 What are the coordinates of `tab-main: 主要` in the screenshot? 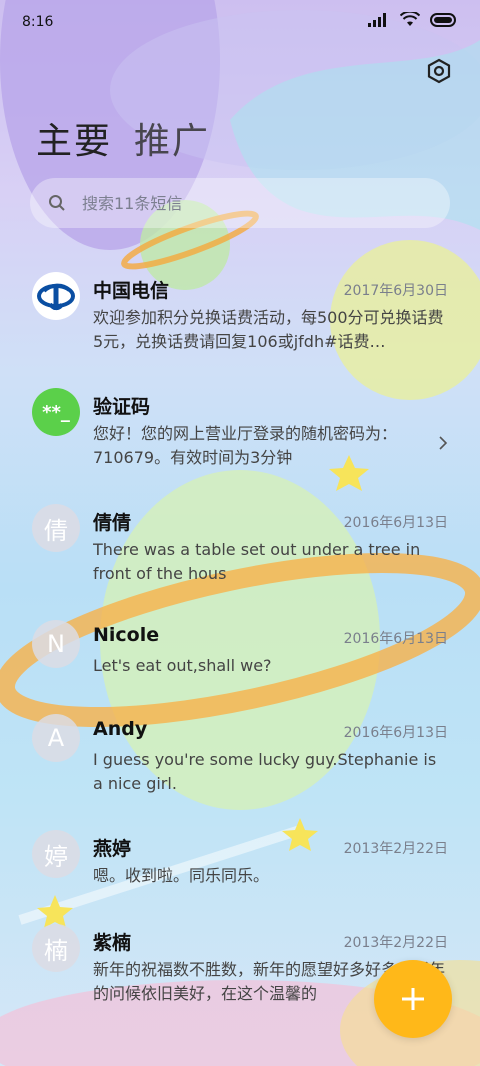 It's located at (74, 138).